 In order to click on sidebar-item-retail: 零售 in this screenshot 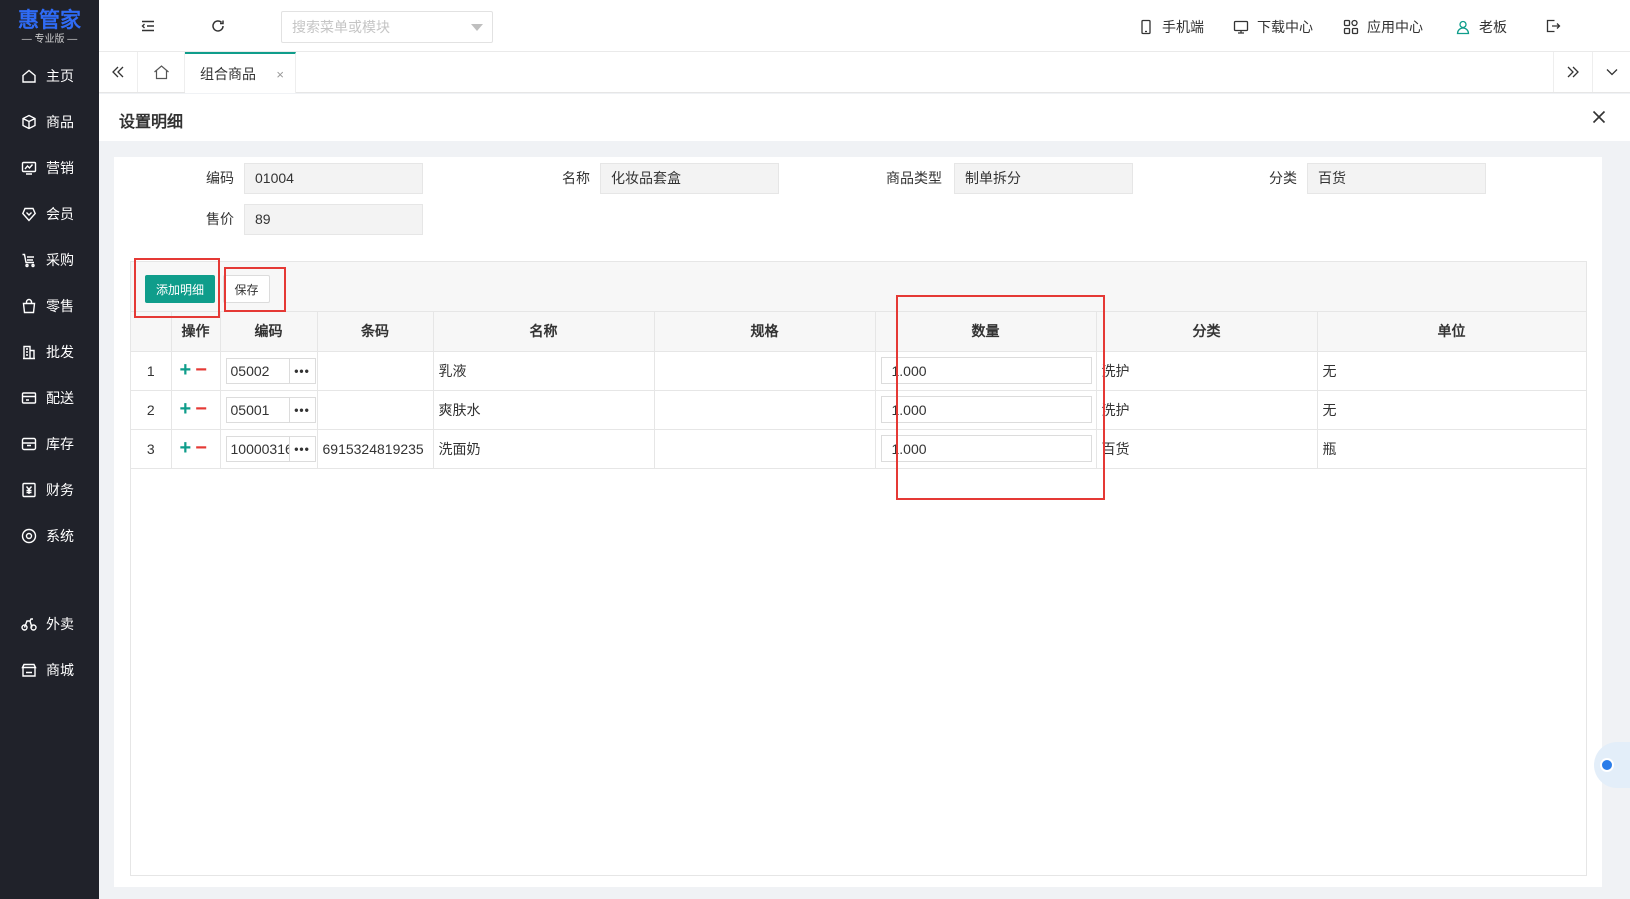, I will do `click(49, 306)`.